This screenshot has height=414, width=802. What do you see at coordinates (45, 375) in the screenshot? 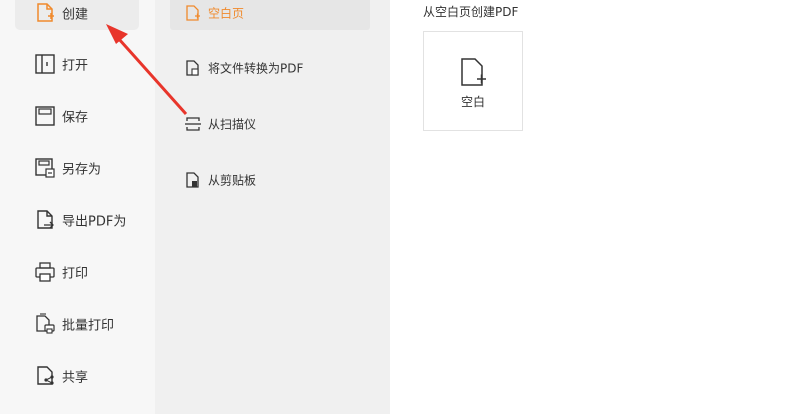
I see `share-icon` at bounding box center [45, 375].